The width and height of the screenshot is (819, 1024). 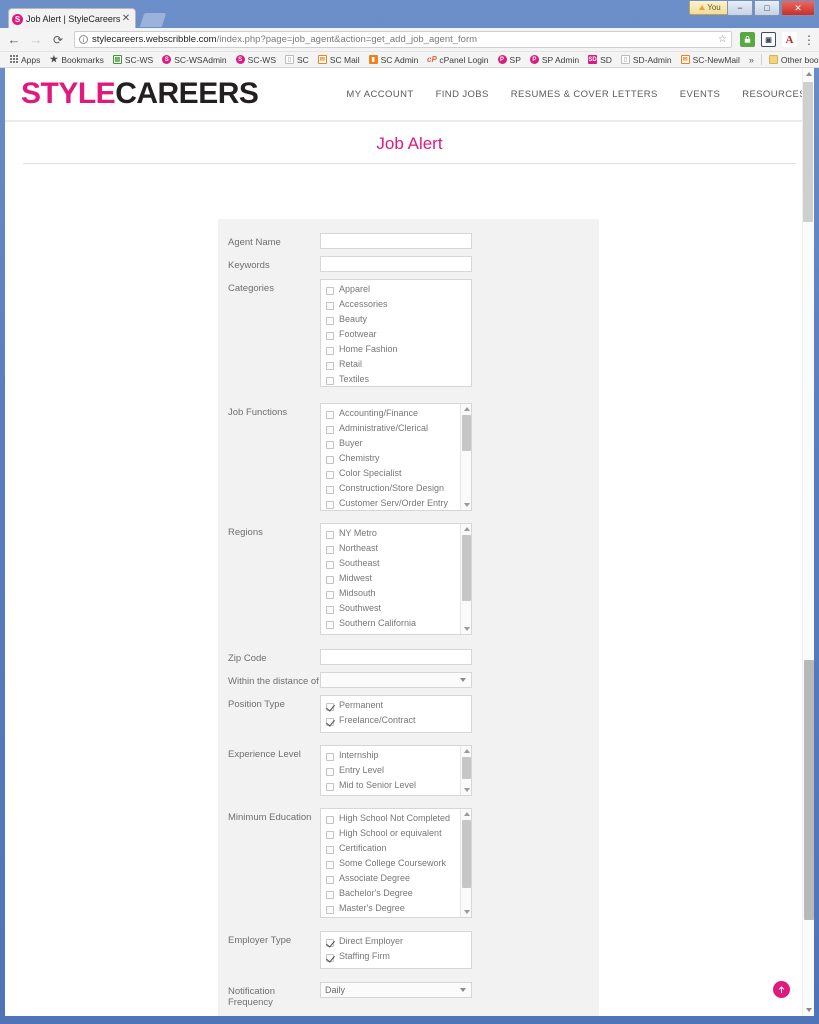 What do you see at coordinates (396, 714) in the screenshot?
I see `position-type-listbox: Permanent Freelance/Contract` at bounding box center [396, 714].